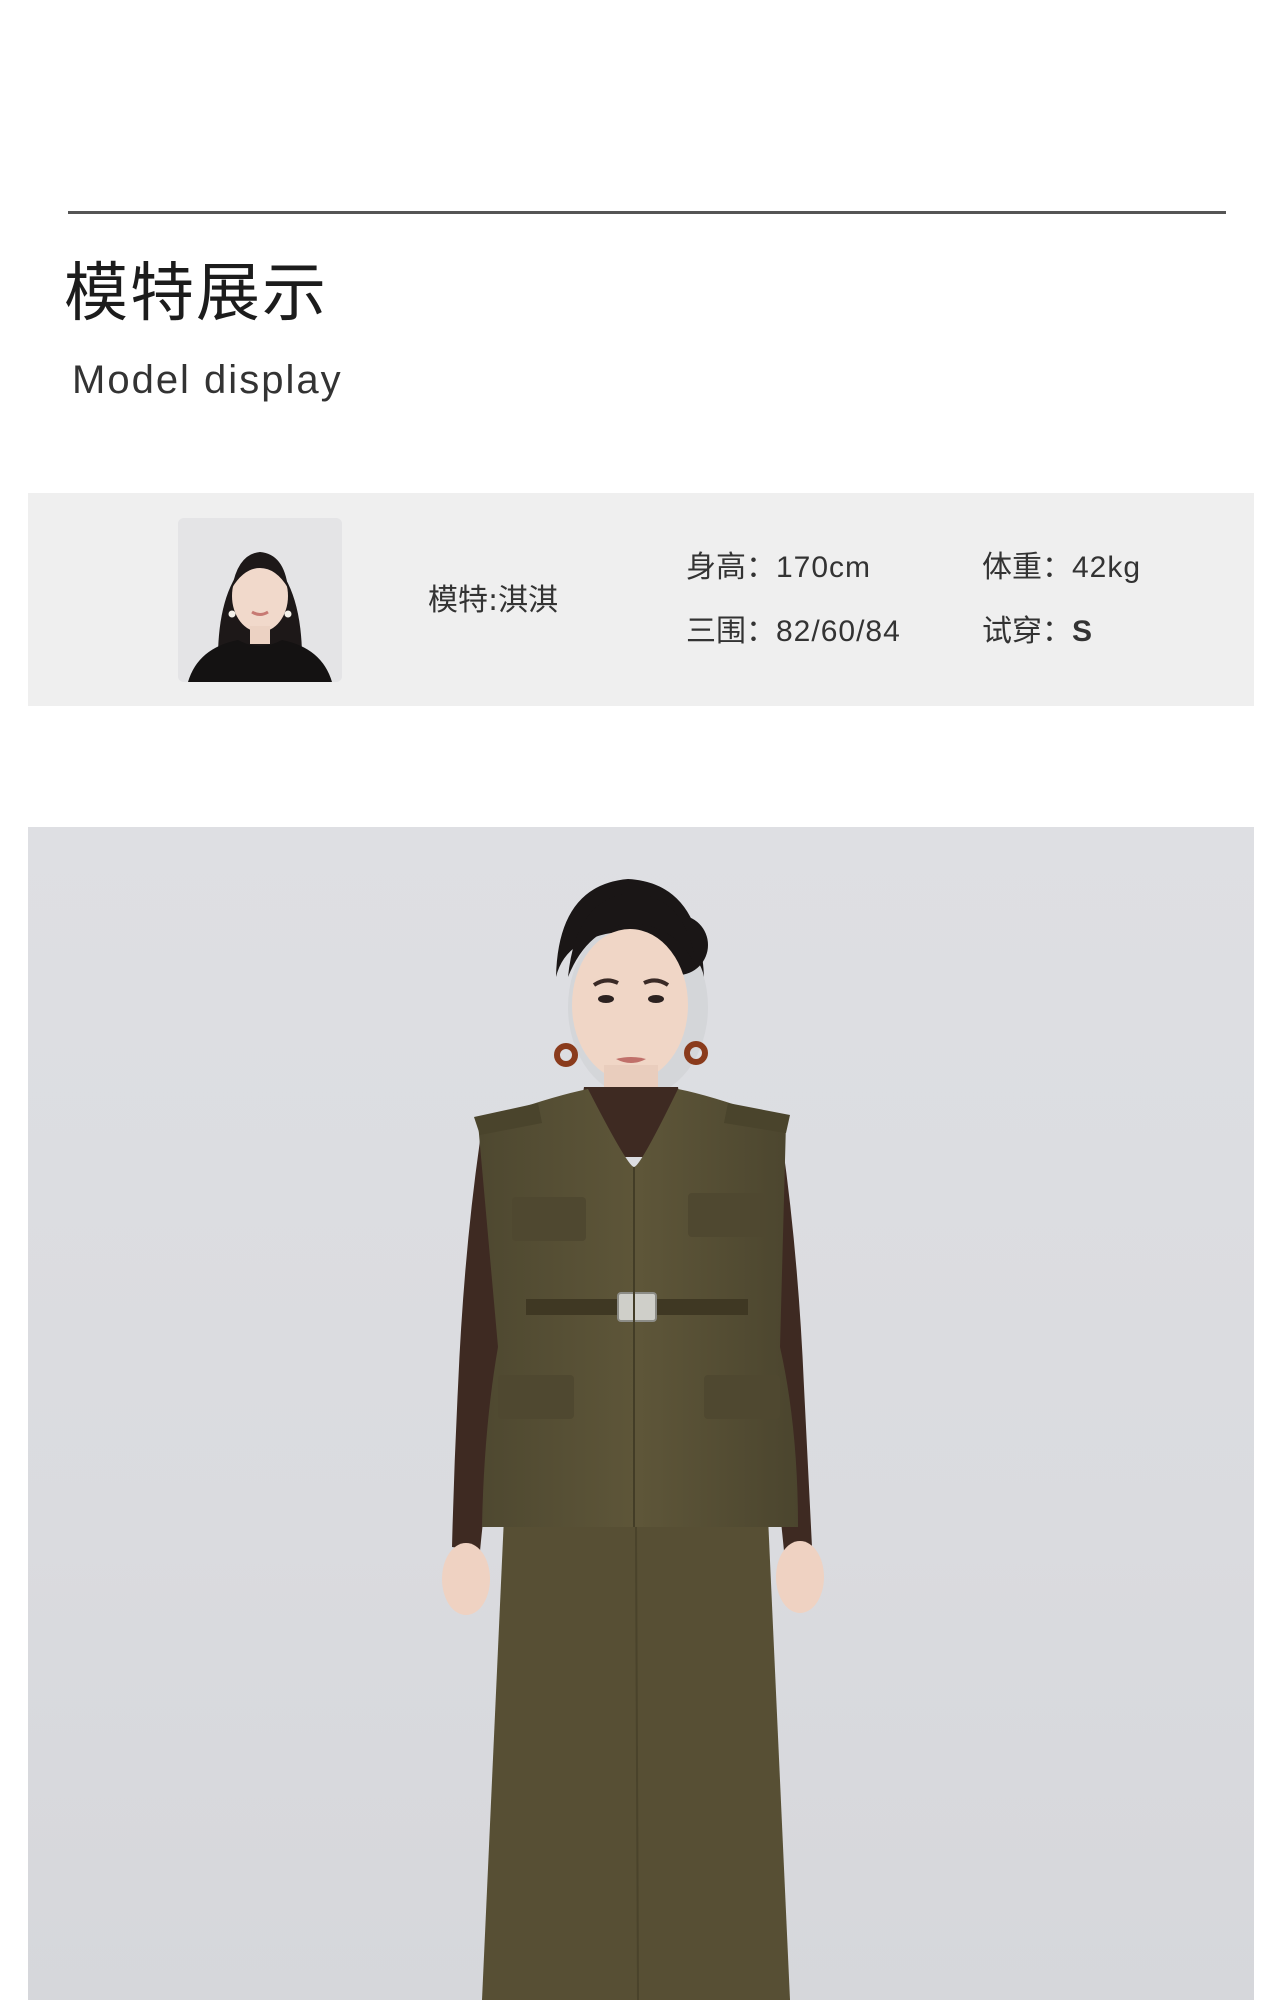 This screenshot has height=2000, width=1280. Describe the element at coordinates (641, 599) in the screenshot. I see `model-info-bar: 模特:淇淇 身高：170cm 体重：42kg 三围：82/60/84 试穿：S` at that location.